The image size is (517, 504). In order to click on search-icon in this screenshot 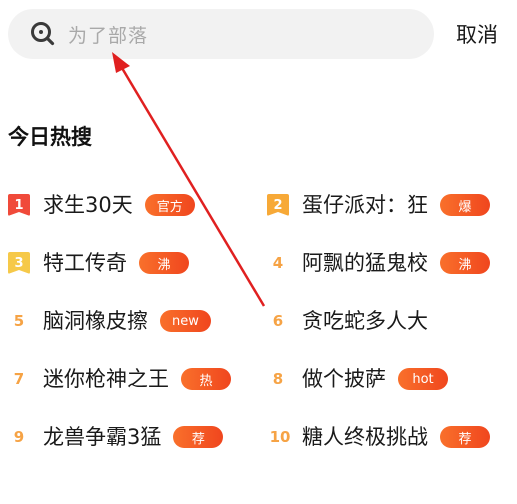, I will do `click(43, 34)`.